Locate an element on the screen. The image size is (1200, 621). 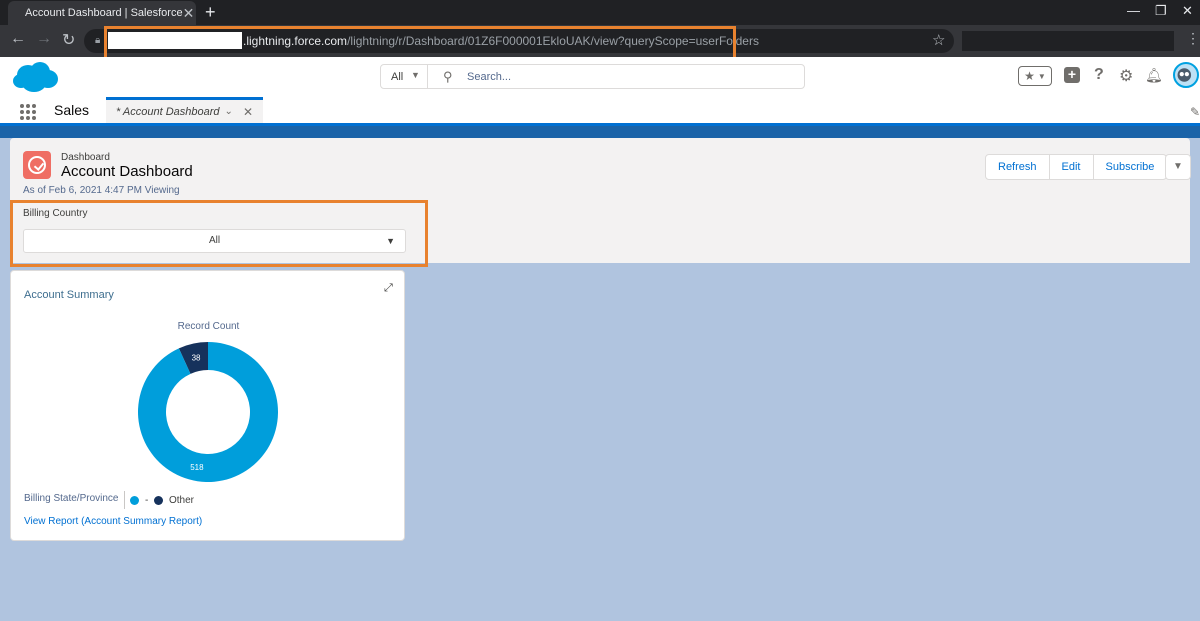
dashboard-icon is located at coordinates (37, 165).